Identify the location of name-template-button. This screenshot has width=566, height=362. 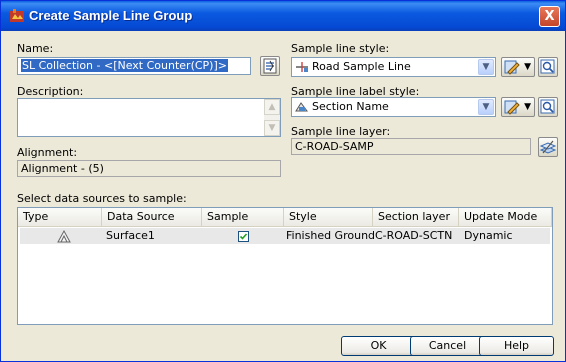
(270, 66).